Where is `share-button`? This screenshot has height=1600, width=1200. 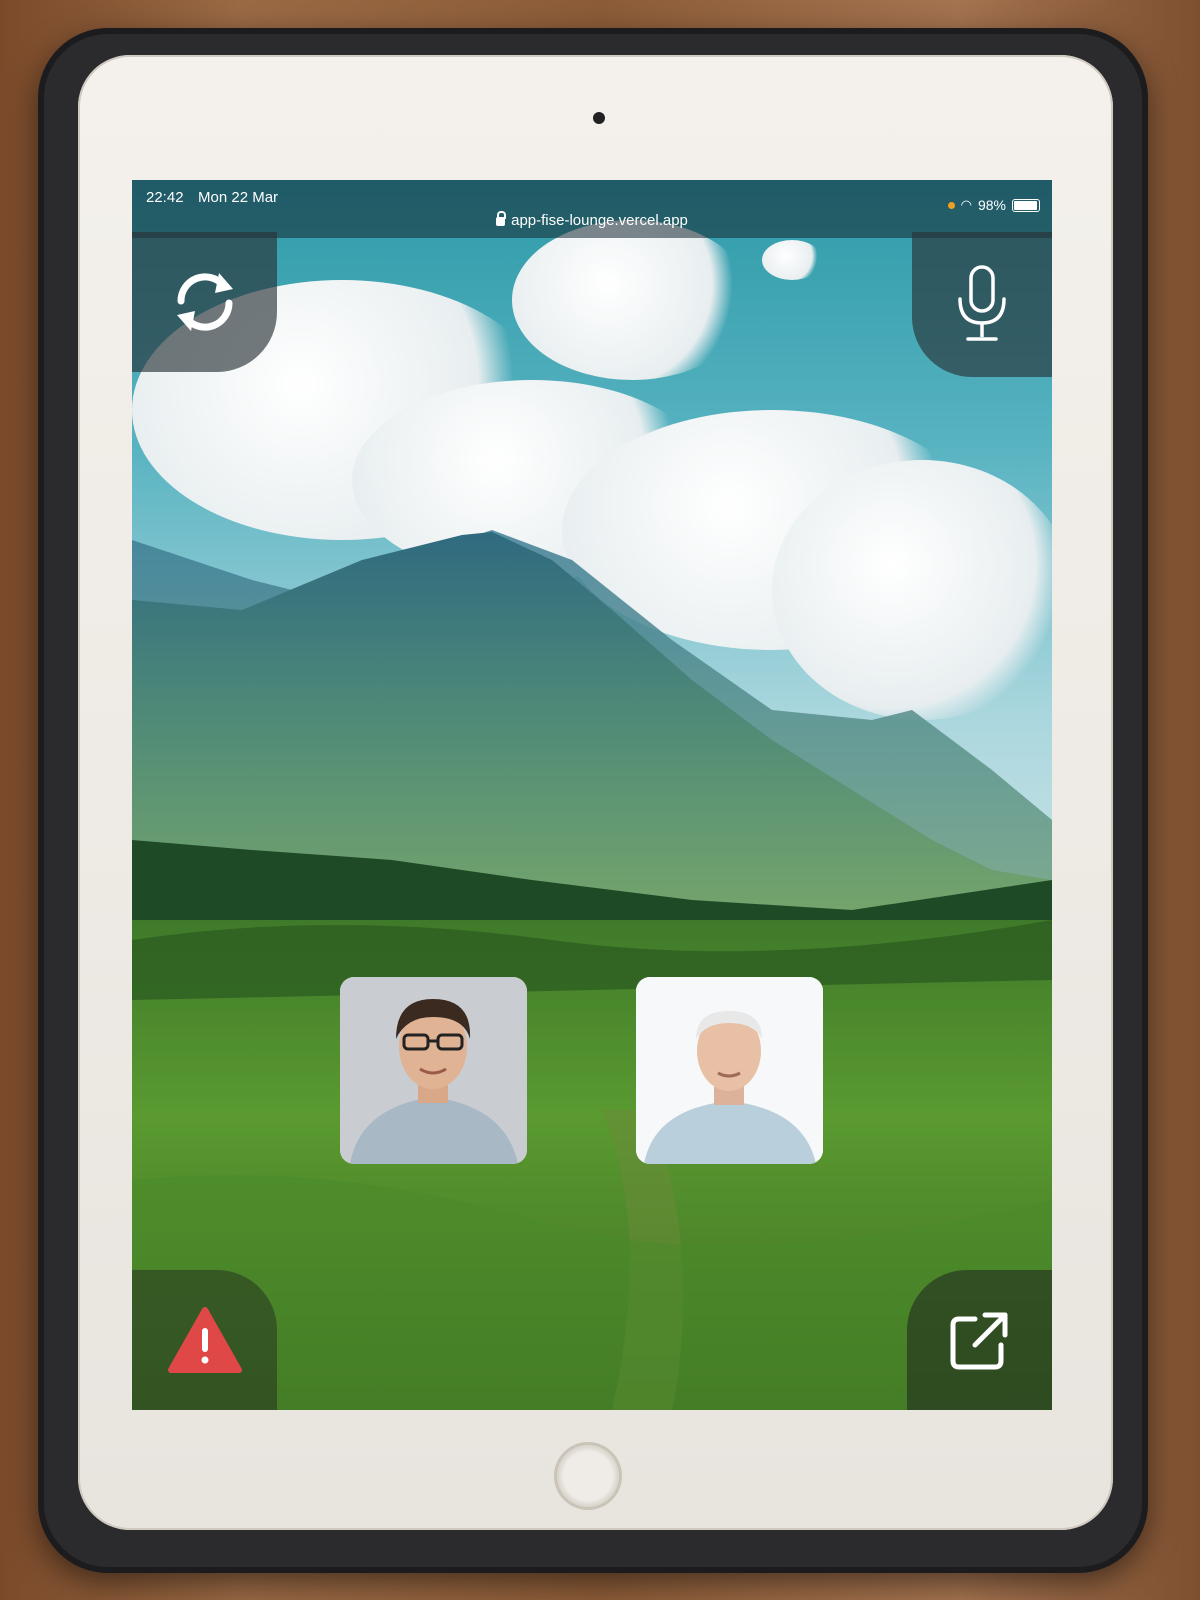 share-button is located at coordinates (979, 1340).